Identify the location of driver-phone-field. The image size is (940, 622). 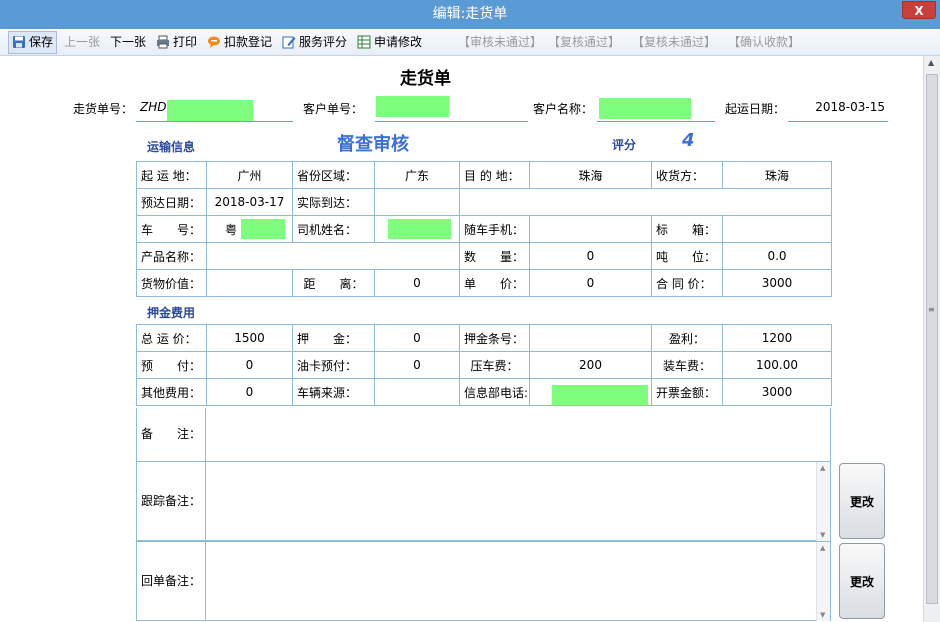
(590, 229).